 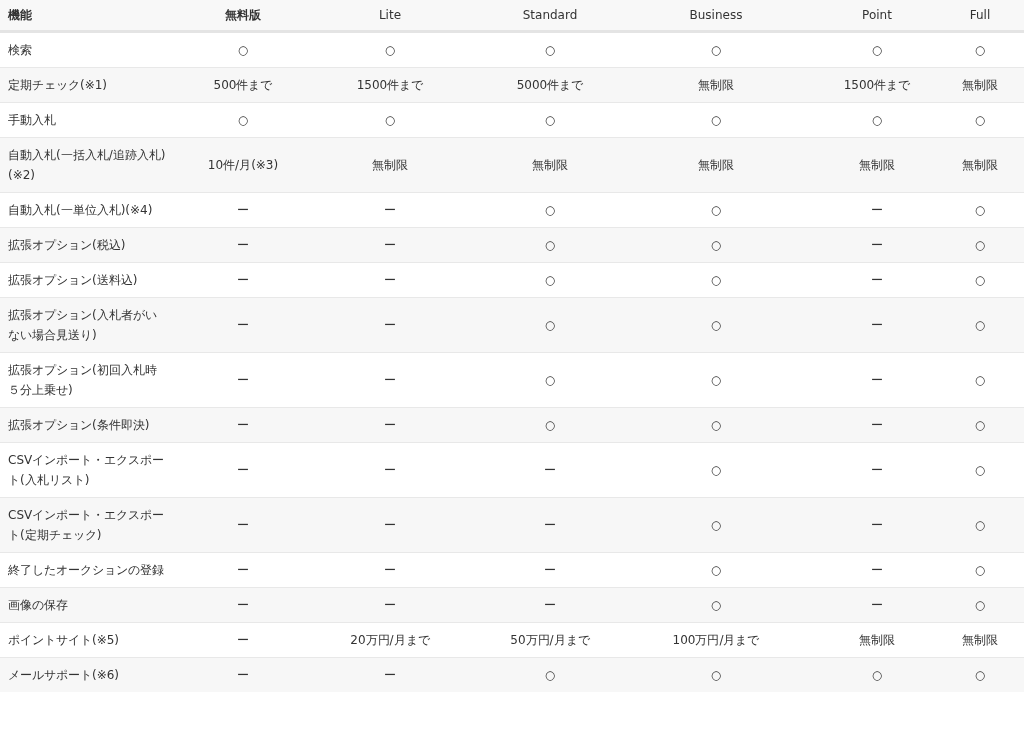 What do you see at coordinates (390, 16) in the screenshot?
I see `column-header: Lite` at bounding box center [390, 16].